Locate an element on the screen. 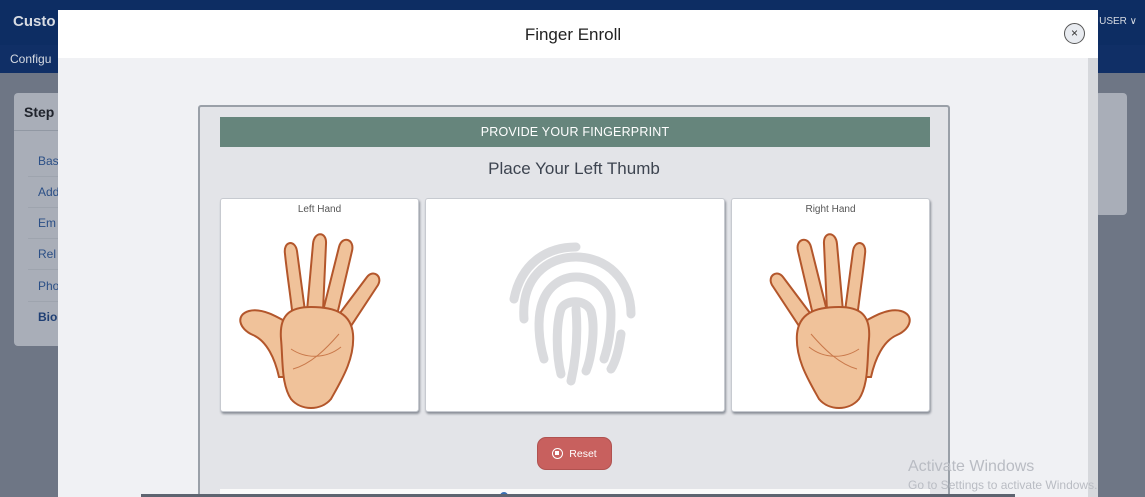 The height and width of the screenshot is (497, 1145). step-relation: Rel is located at coordinates (47, 254).